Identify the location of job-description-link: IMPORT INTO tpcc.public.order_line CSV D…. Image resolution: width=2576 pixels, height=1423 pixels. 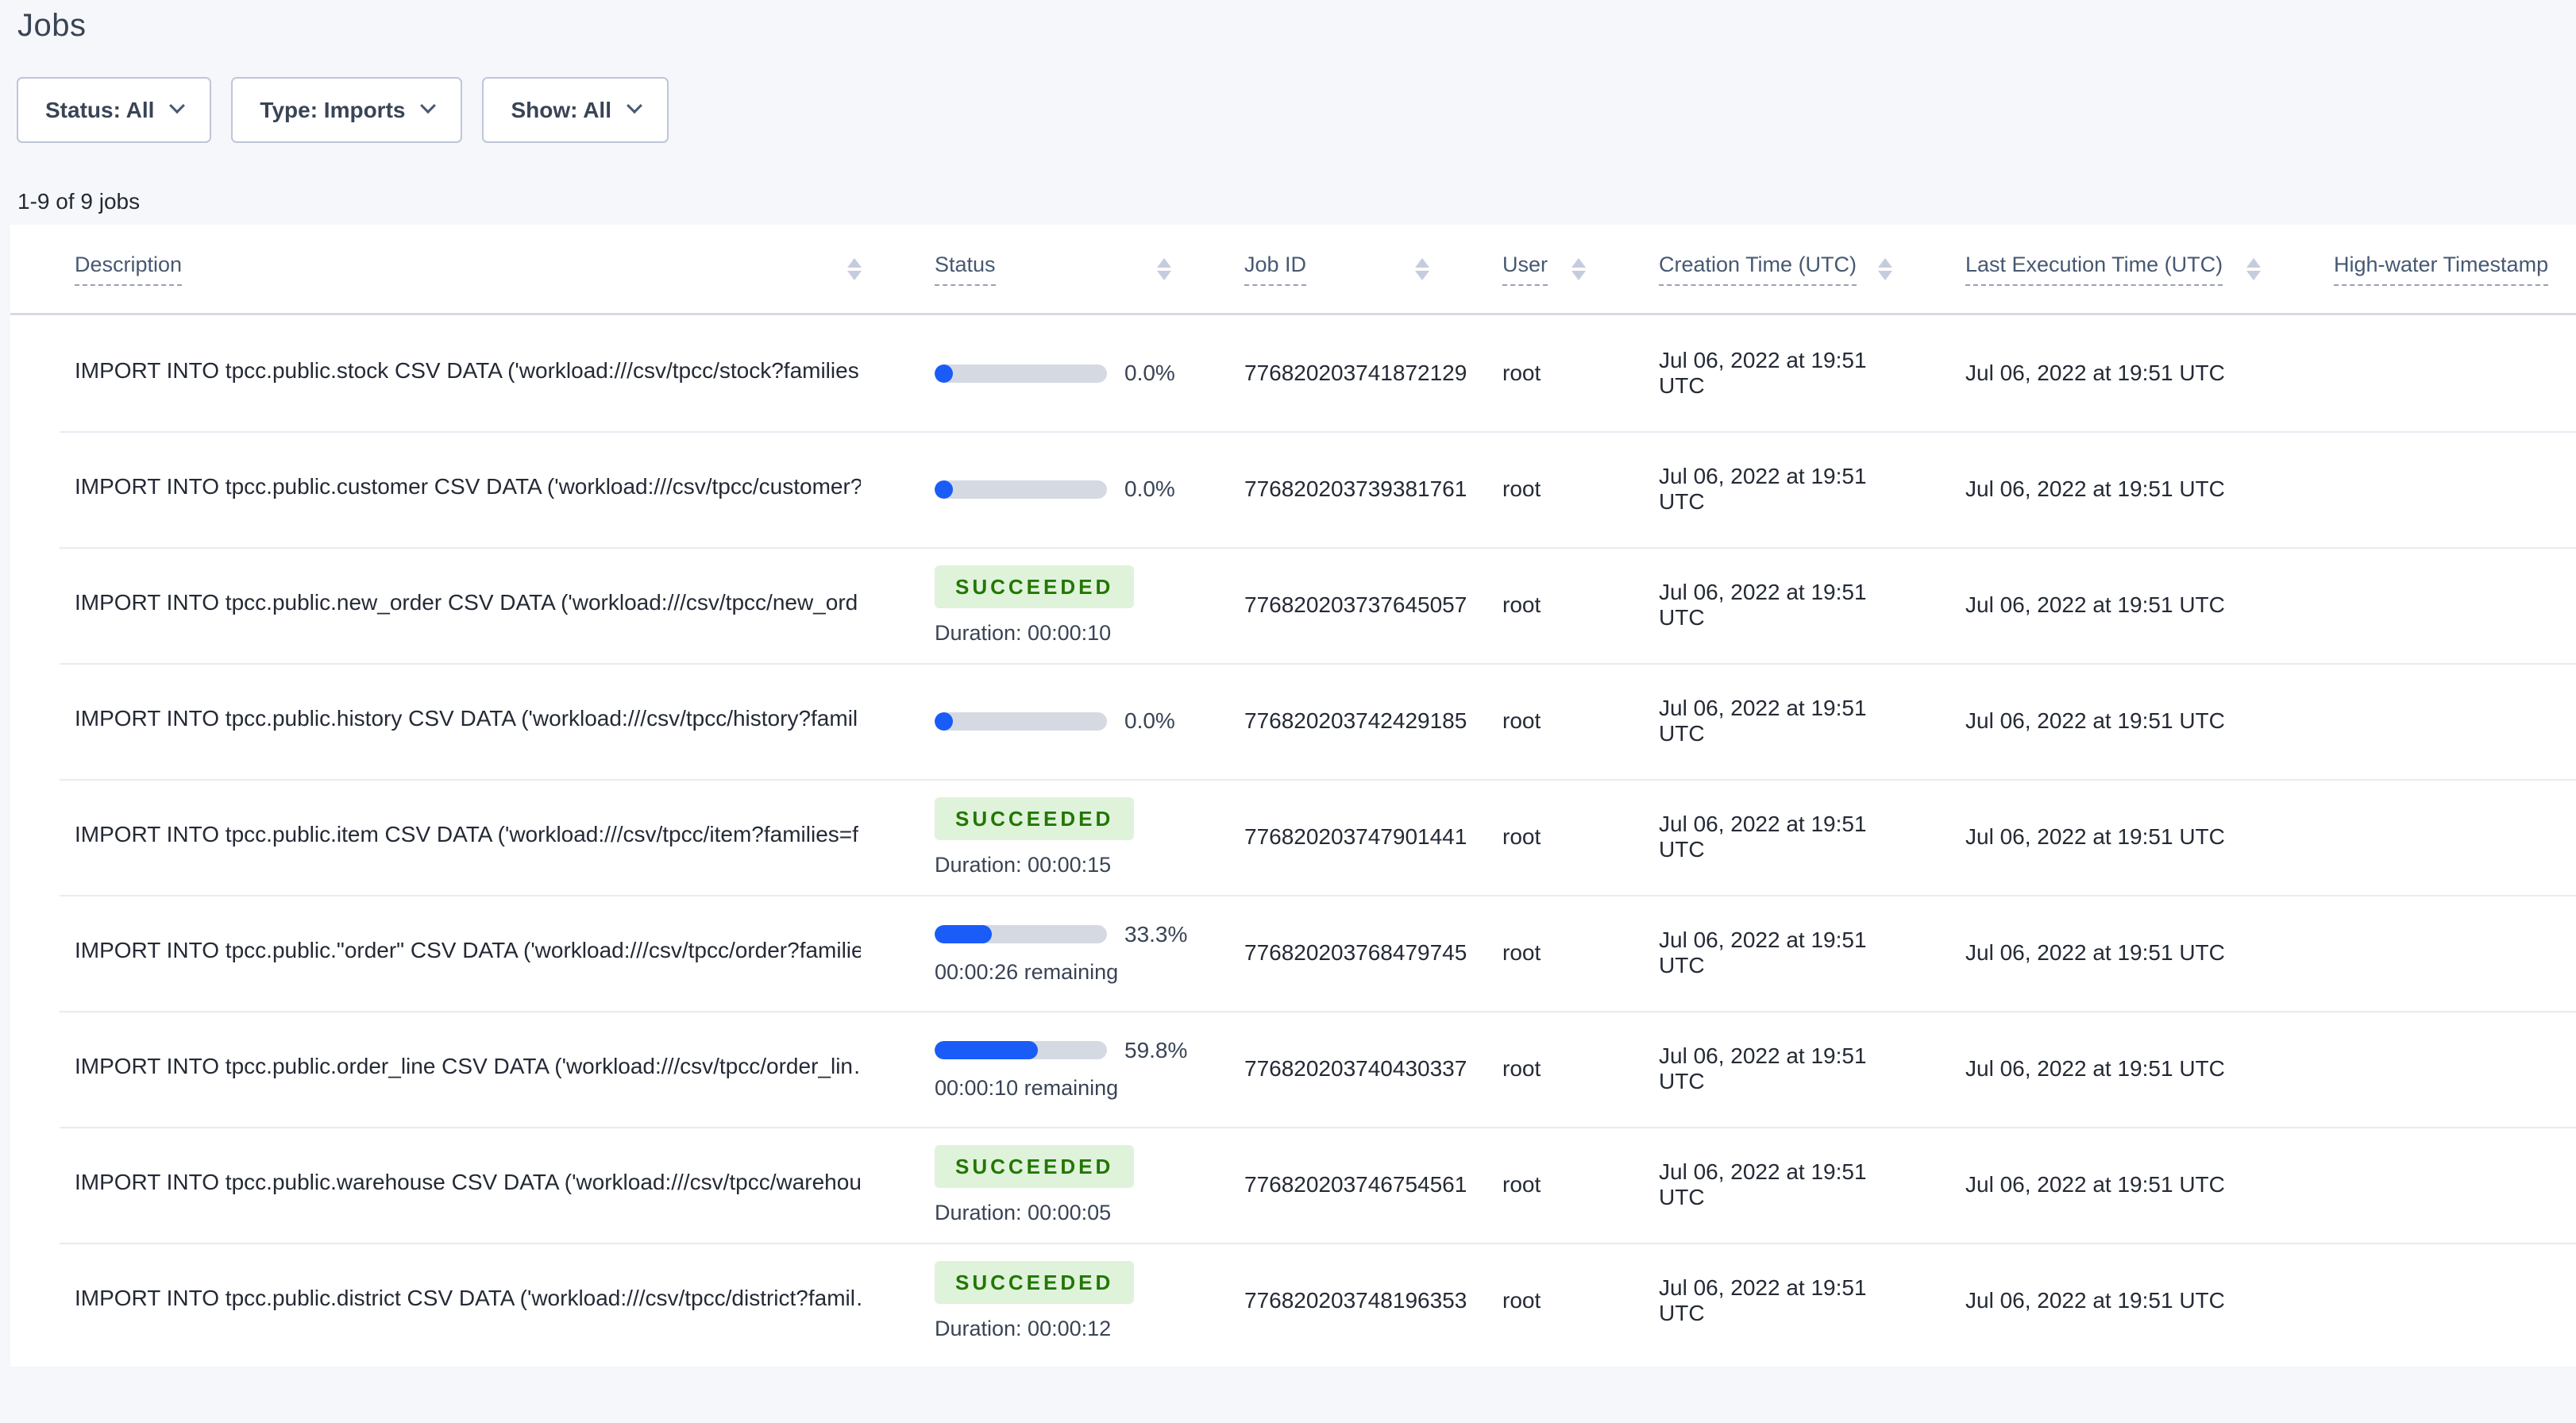
(468, 1066).